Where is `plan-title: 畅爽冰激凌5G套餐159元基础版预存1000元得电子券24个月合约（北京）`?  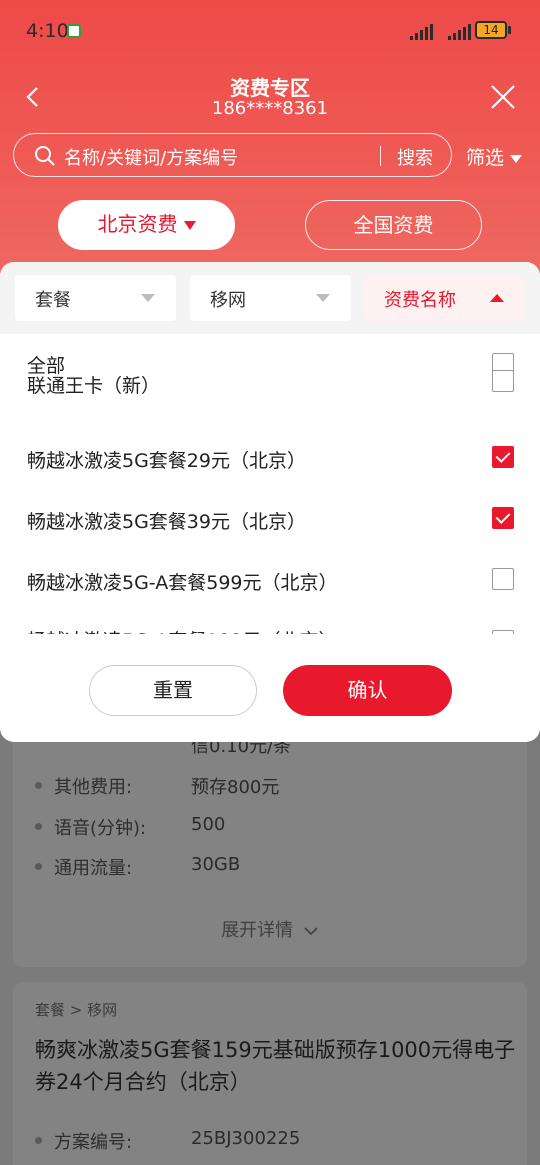
plan-title: 畅爽冰激凌5G套餐159元基础版预存1000元得电子券24个月合约（北京） is located at coordinates (275, 1066).